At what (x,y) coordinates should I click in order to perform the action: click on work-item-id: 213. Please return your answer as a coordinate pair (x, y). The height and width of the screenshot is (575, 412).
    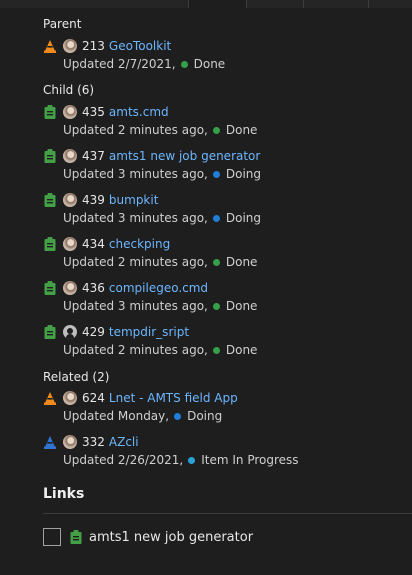
    Looking at the image, I should click on (93, 46).